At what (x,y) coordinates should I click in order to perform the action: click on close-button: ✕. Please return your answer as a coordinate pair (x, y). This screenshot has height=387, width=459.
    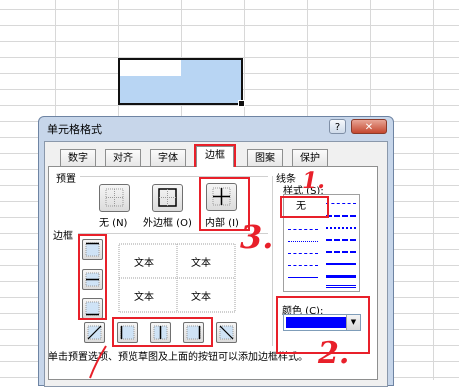
    Looking at the image, I should click on (369, 126).